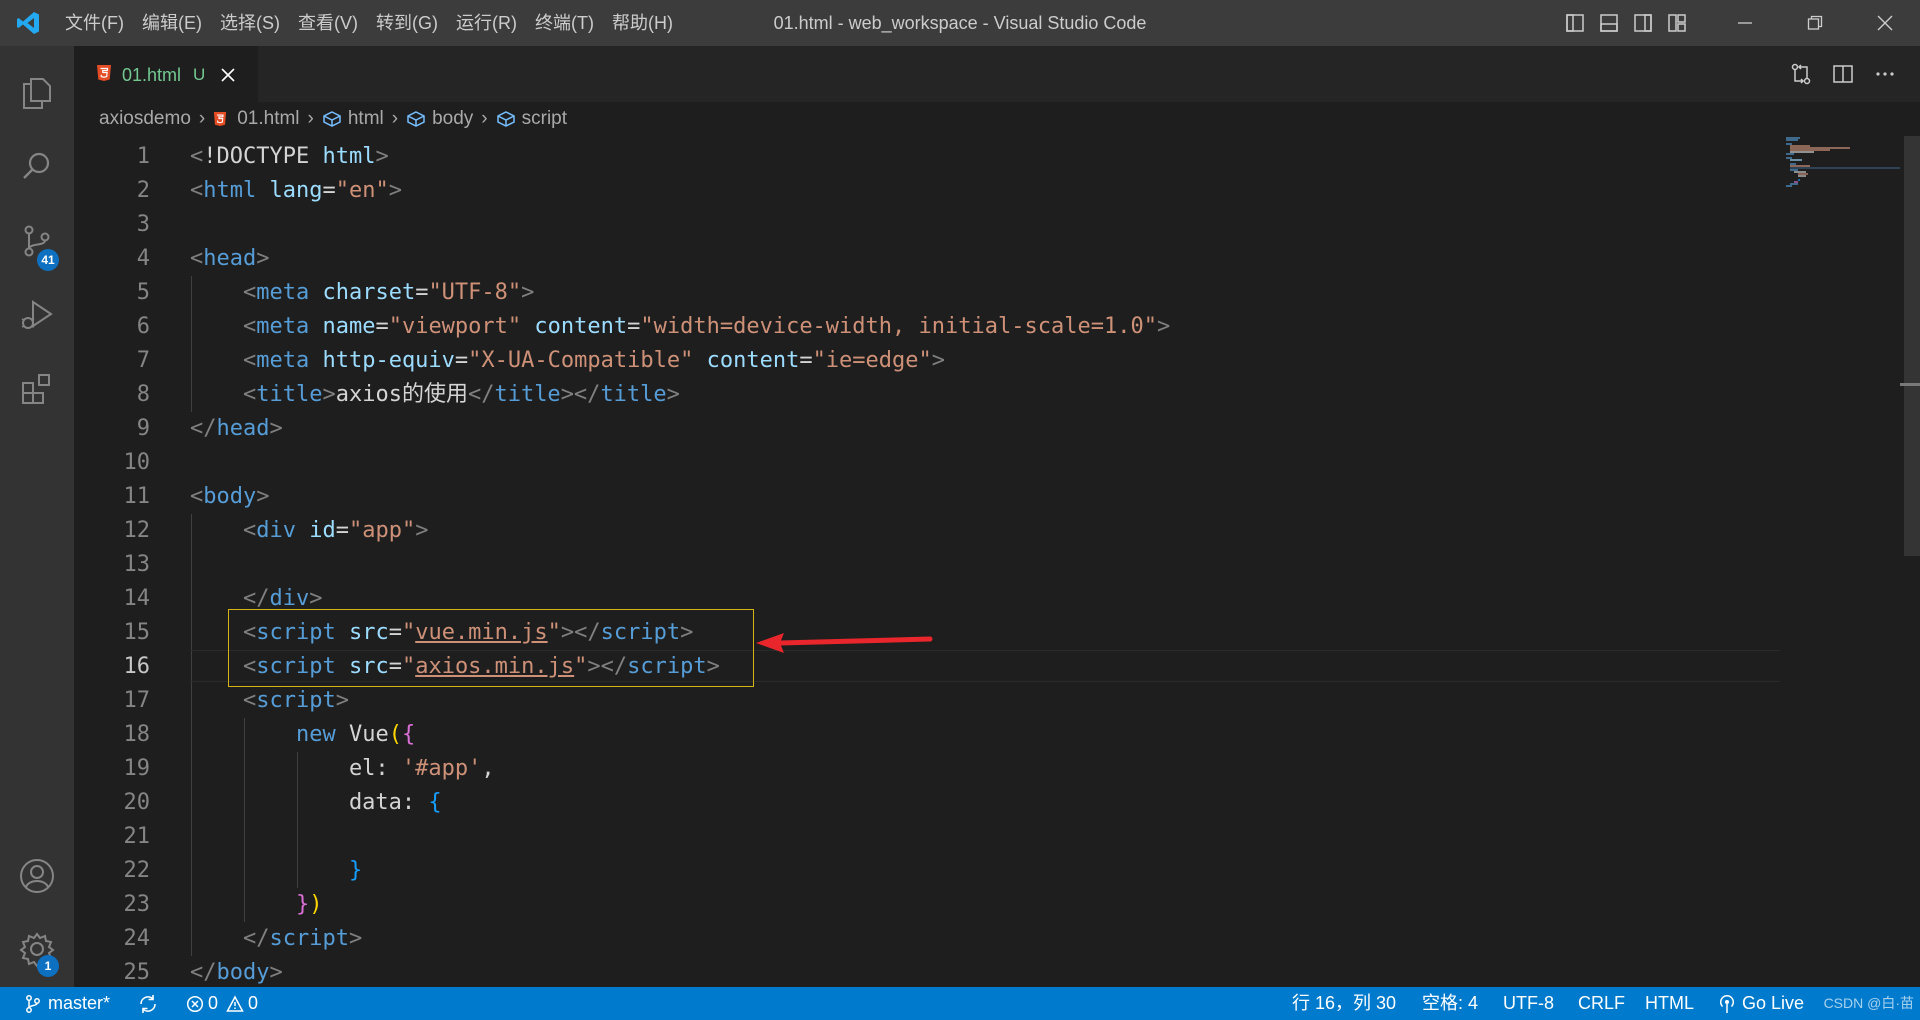  I want to click on menu-help: 帮助(H), so click(642, 23).